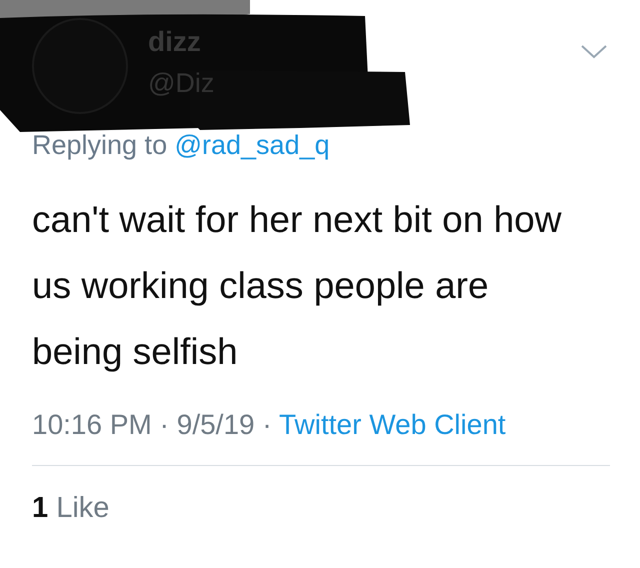 The width and height of the screenshot is (640, 568). Describe the element at coordinates (392, 424) in the screenshot. I see `source-link: Twitter Web Client` at that location.